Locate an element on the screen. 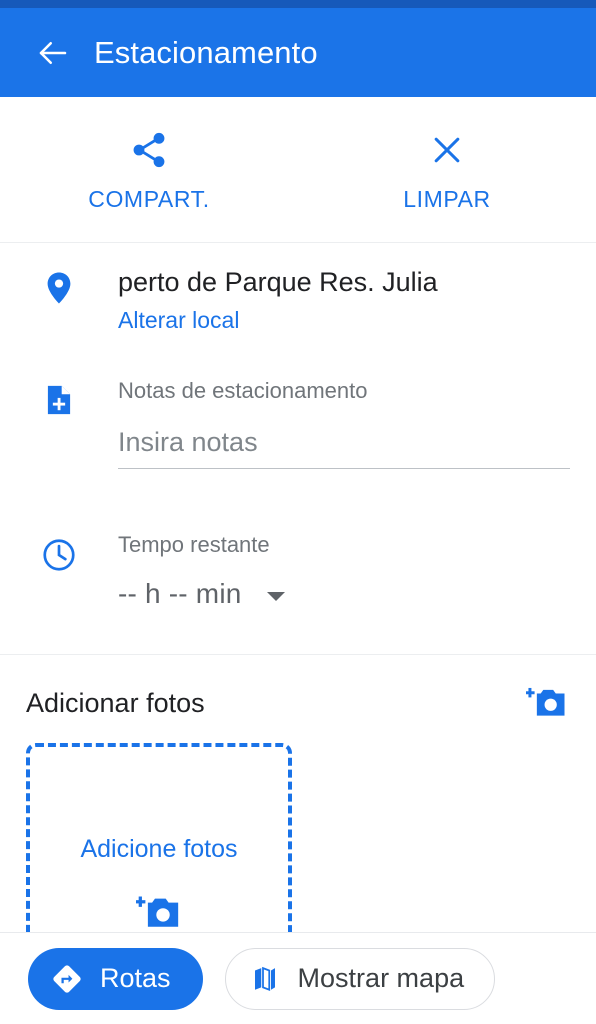 This screenshot has width=596, height=1024. close-icon is located at coordinates (447, 150).